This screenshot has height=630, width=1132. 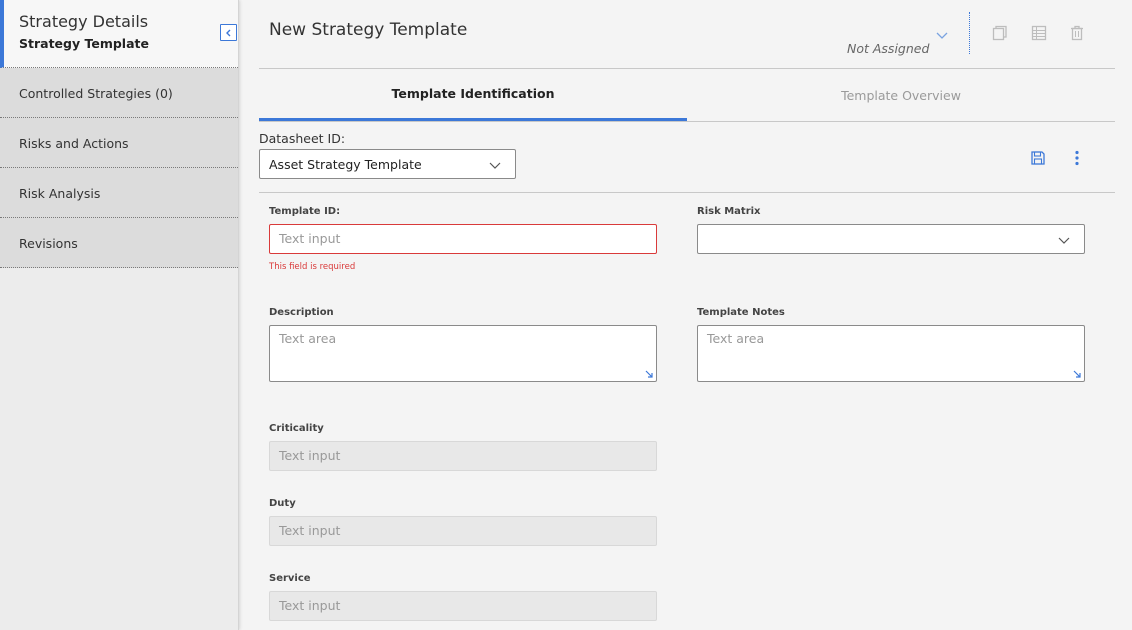 I want to click on criticality-label: Criticality, so click(x=296, y=428).